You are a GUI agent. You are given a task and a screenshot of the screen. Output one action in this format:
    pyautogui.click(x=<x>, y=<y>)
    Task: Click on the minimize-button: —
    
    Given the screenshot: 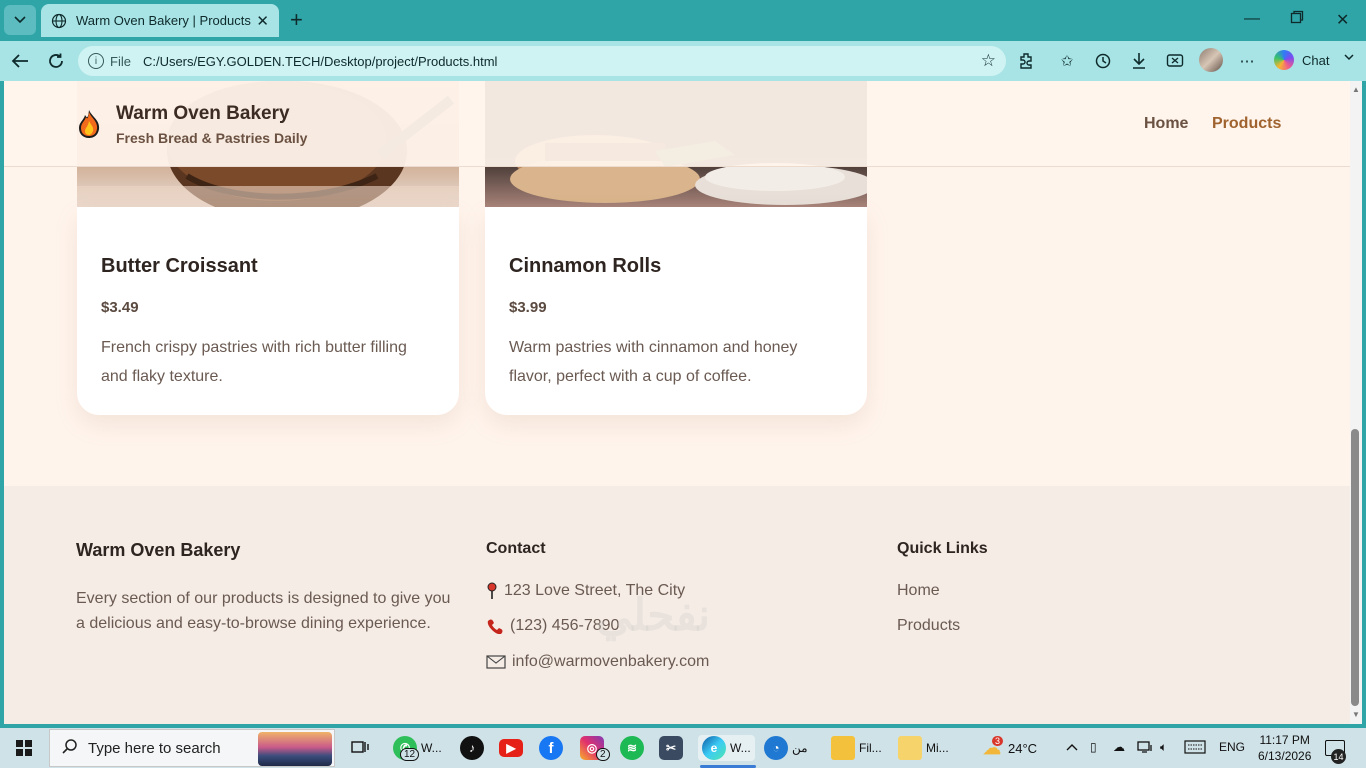 What is the action you would take?
    pyautogui.click(x=1252, y=19)
    